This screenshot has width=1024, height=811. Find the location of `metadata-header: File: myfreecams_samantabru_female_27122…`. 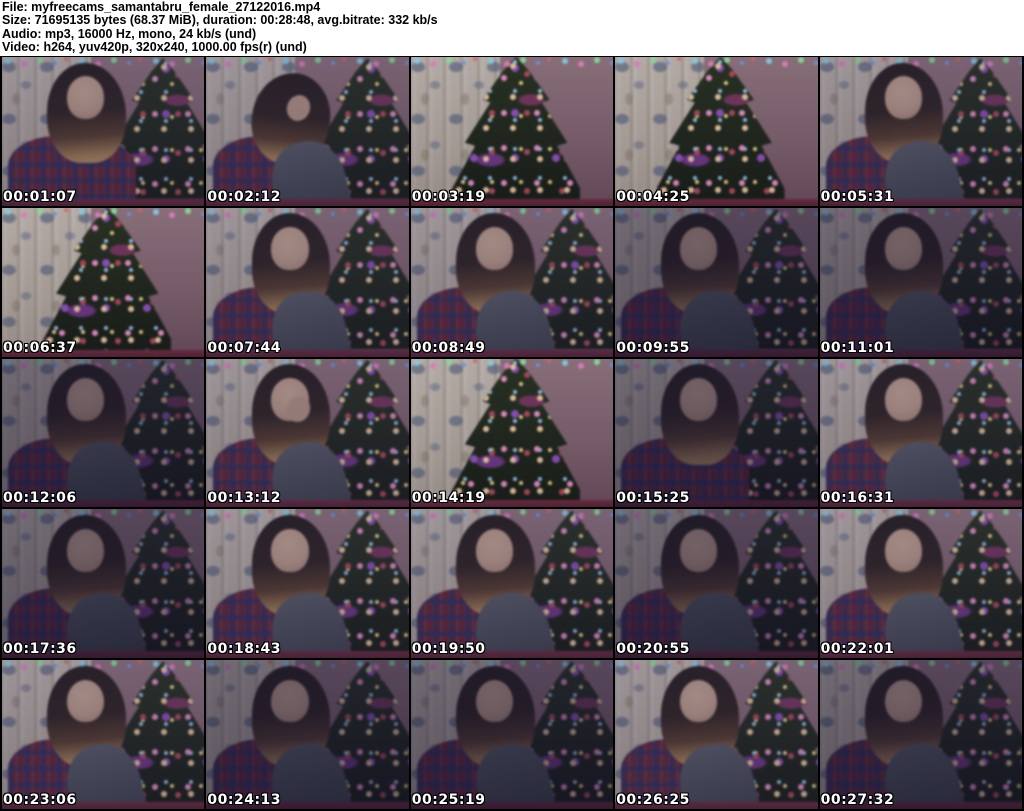

metadata-header: File: myfreecams_samantabru_female_27122… is located at coordinates (512, 28).